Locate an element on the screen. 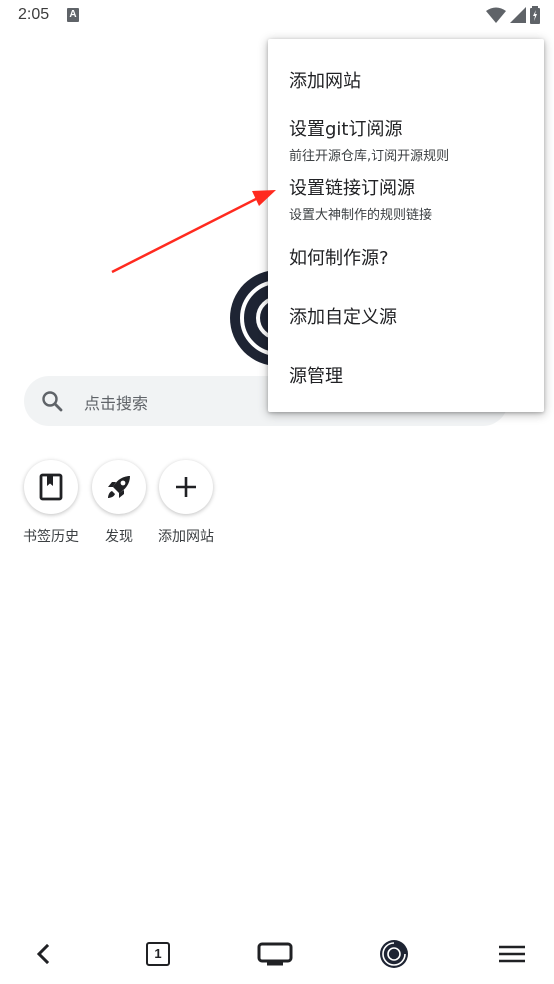 The image size is (554, 984). notification-icon: A is located at coordinates (73, 15).